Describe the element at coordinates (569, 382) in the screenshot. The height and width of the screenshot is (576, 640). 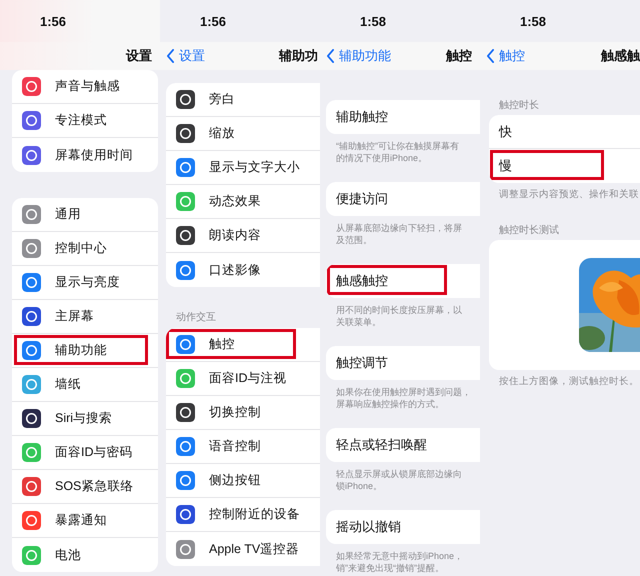
I see `footnote-text: 按住上方图像，测试触控时长。` at that location.